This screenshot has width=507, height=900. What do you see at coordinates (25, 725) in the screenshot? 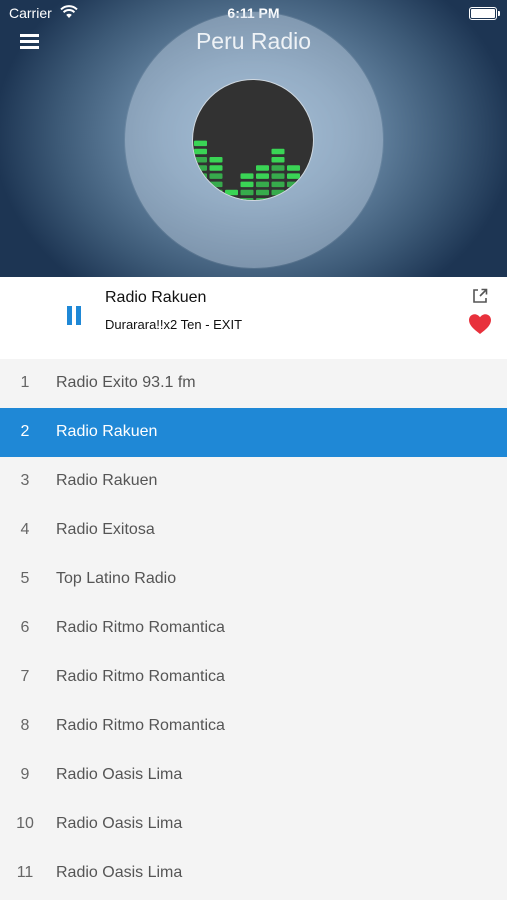
I see `station-number: 8` at bounding box center [25, 725].